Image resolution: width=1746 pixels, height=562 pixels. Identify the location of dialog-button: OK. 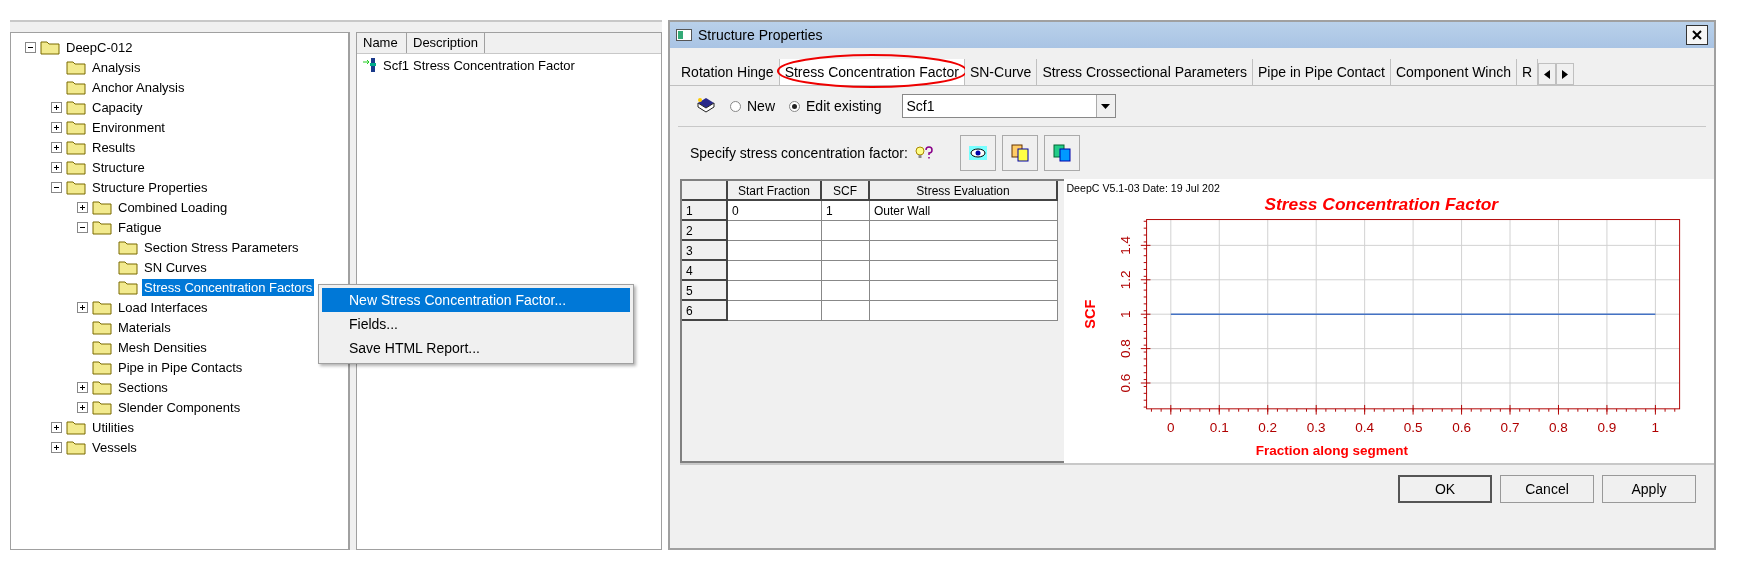
(1445, 489).